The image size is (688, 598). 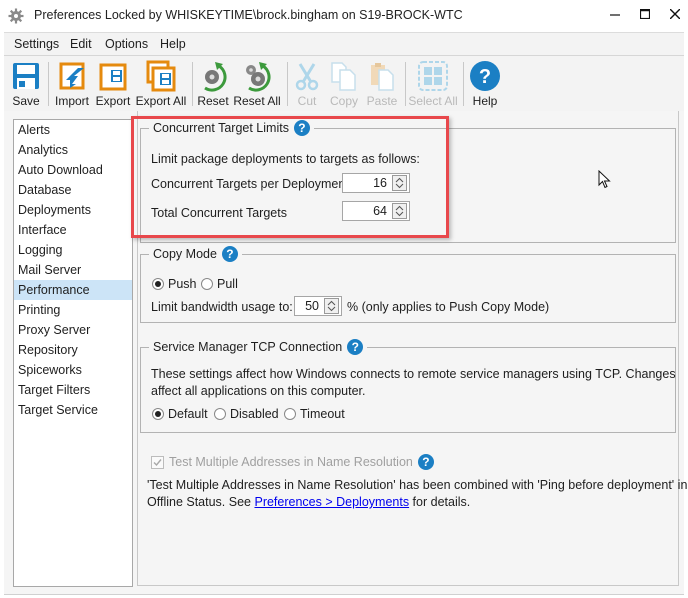 What do you see at coordinates (73, 410) in the screenshot?
I see `sidebar-item-target-service: Target Service` at bounding box center [73, 410].